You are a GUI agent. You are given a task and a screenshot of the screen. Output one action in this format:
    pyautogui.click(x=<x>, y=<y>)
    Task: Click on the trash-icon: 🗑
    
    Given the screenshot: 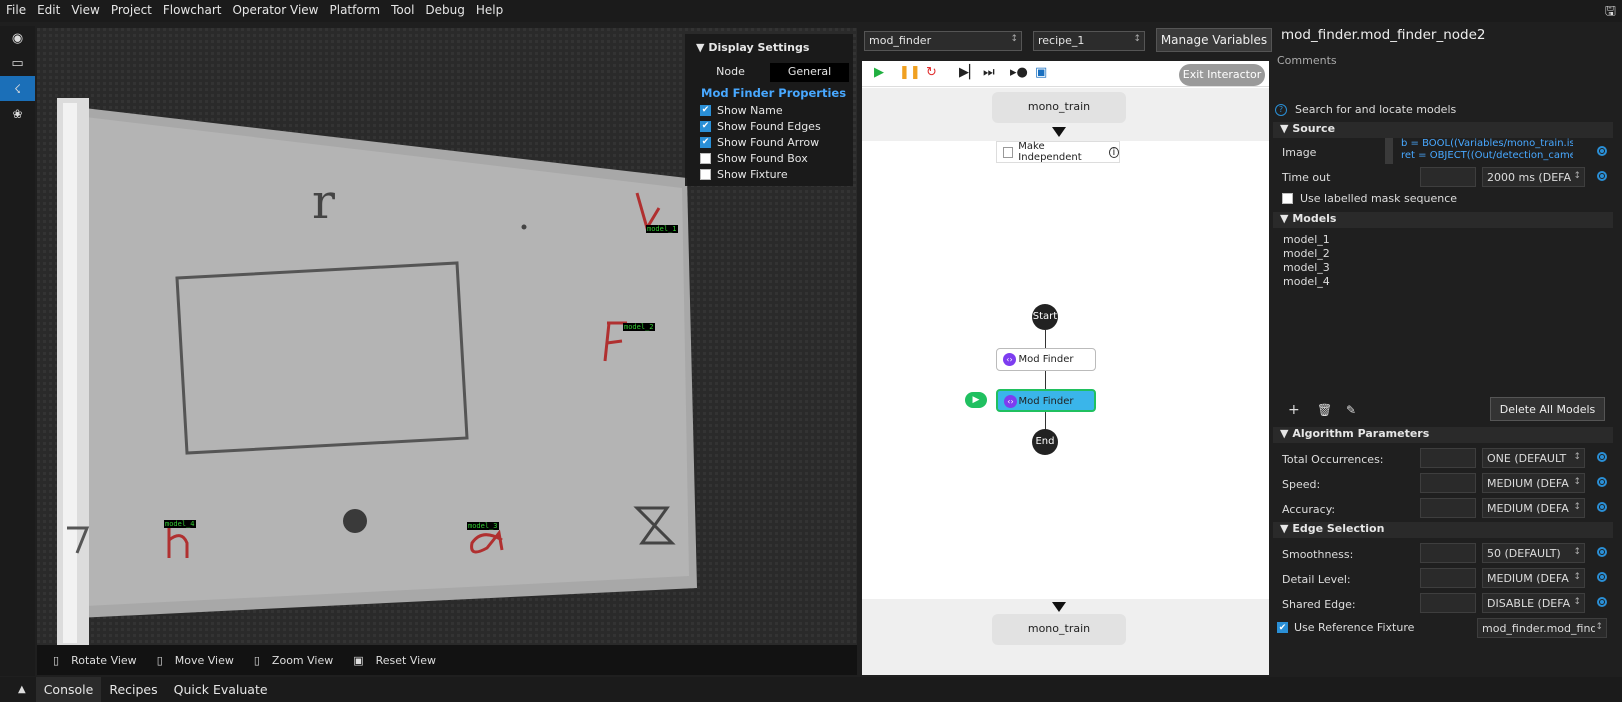 What is the action you would take?
    pyautogui.click(x=1324, y=410)
    